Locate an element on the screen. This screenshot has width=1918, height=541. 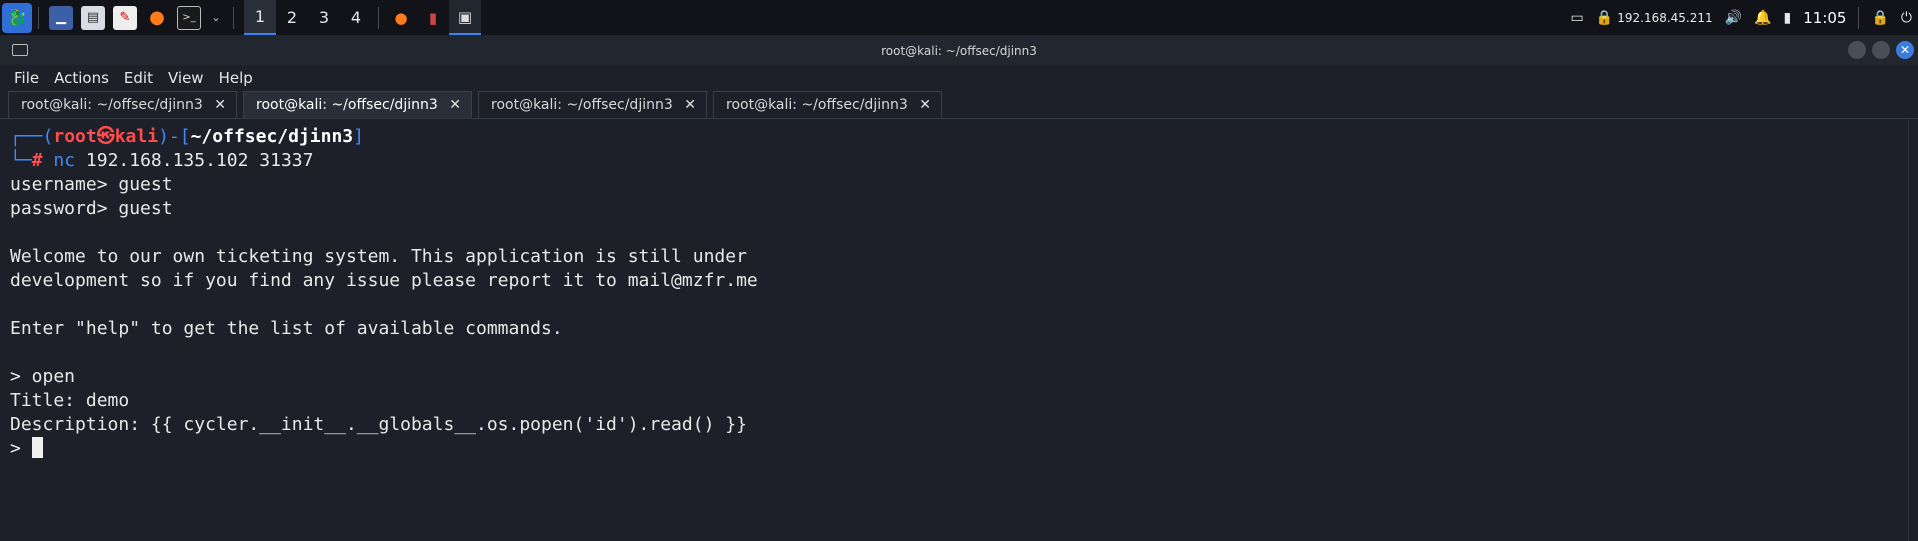
window-titlebar: root@kali: ~/offsec/djinn3 ✕ is located at coordinates (959, 50).